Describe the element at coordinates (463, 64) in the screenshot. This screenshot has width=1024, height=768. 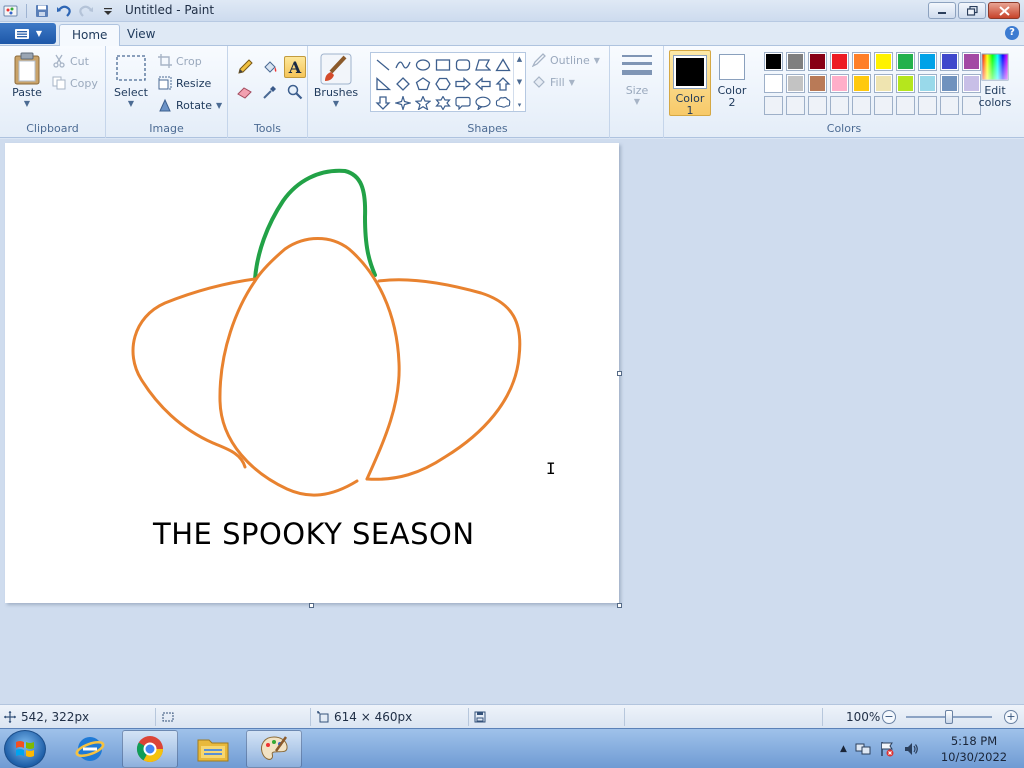
I see `rounded-rectangle-shape-icon` at that location.